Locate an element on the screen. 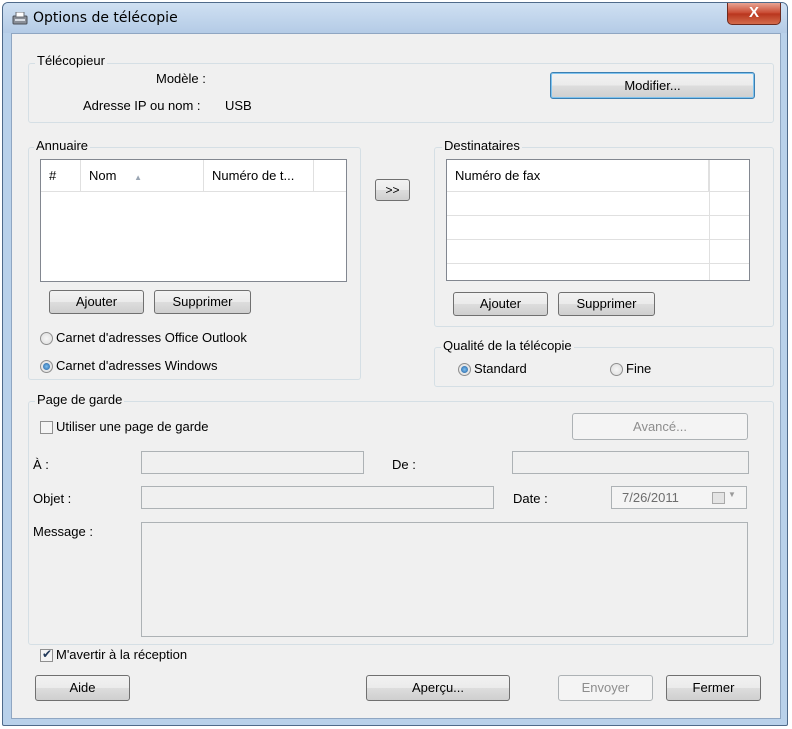  close-button: Fermer is located at coordinates (713, 688).